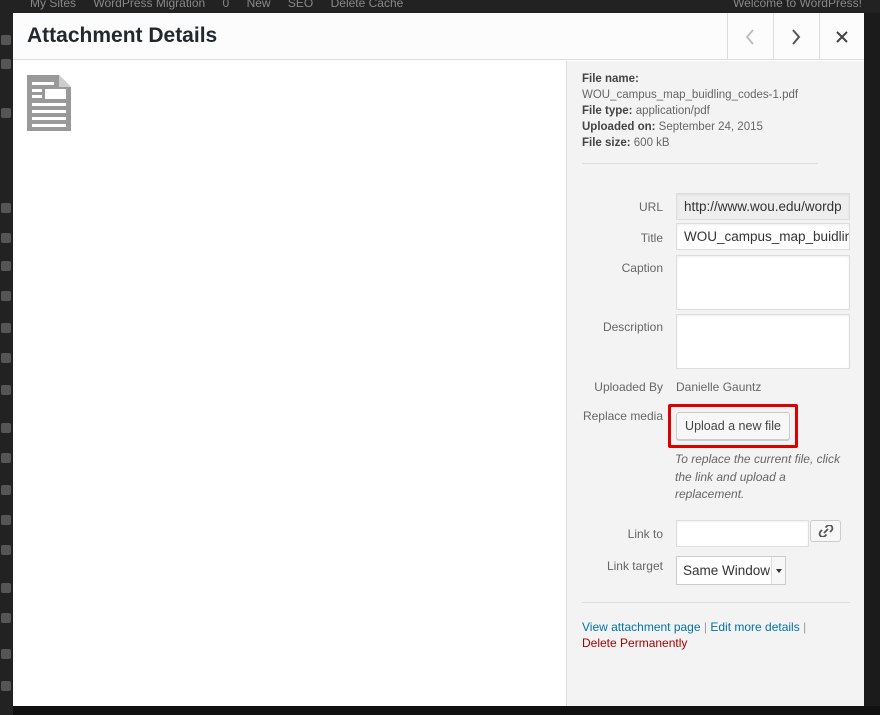 This screenshot has width=880, height=715. I want to click on admin-sidebar, so click(6, 364).